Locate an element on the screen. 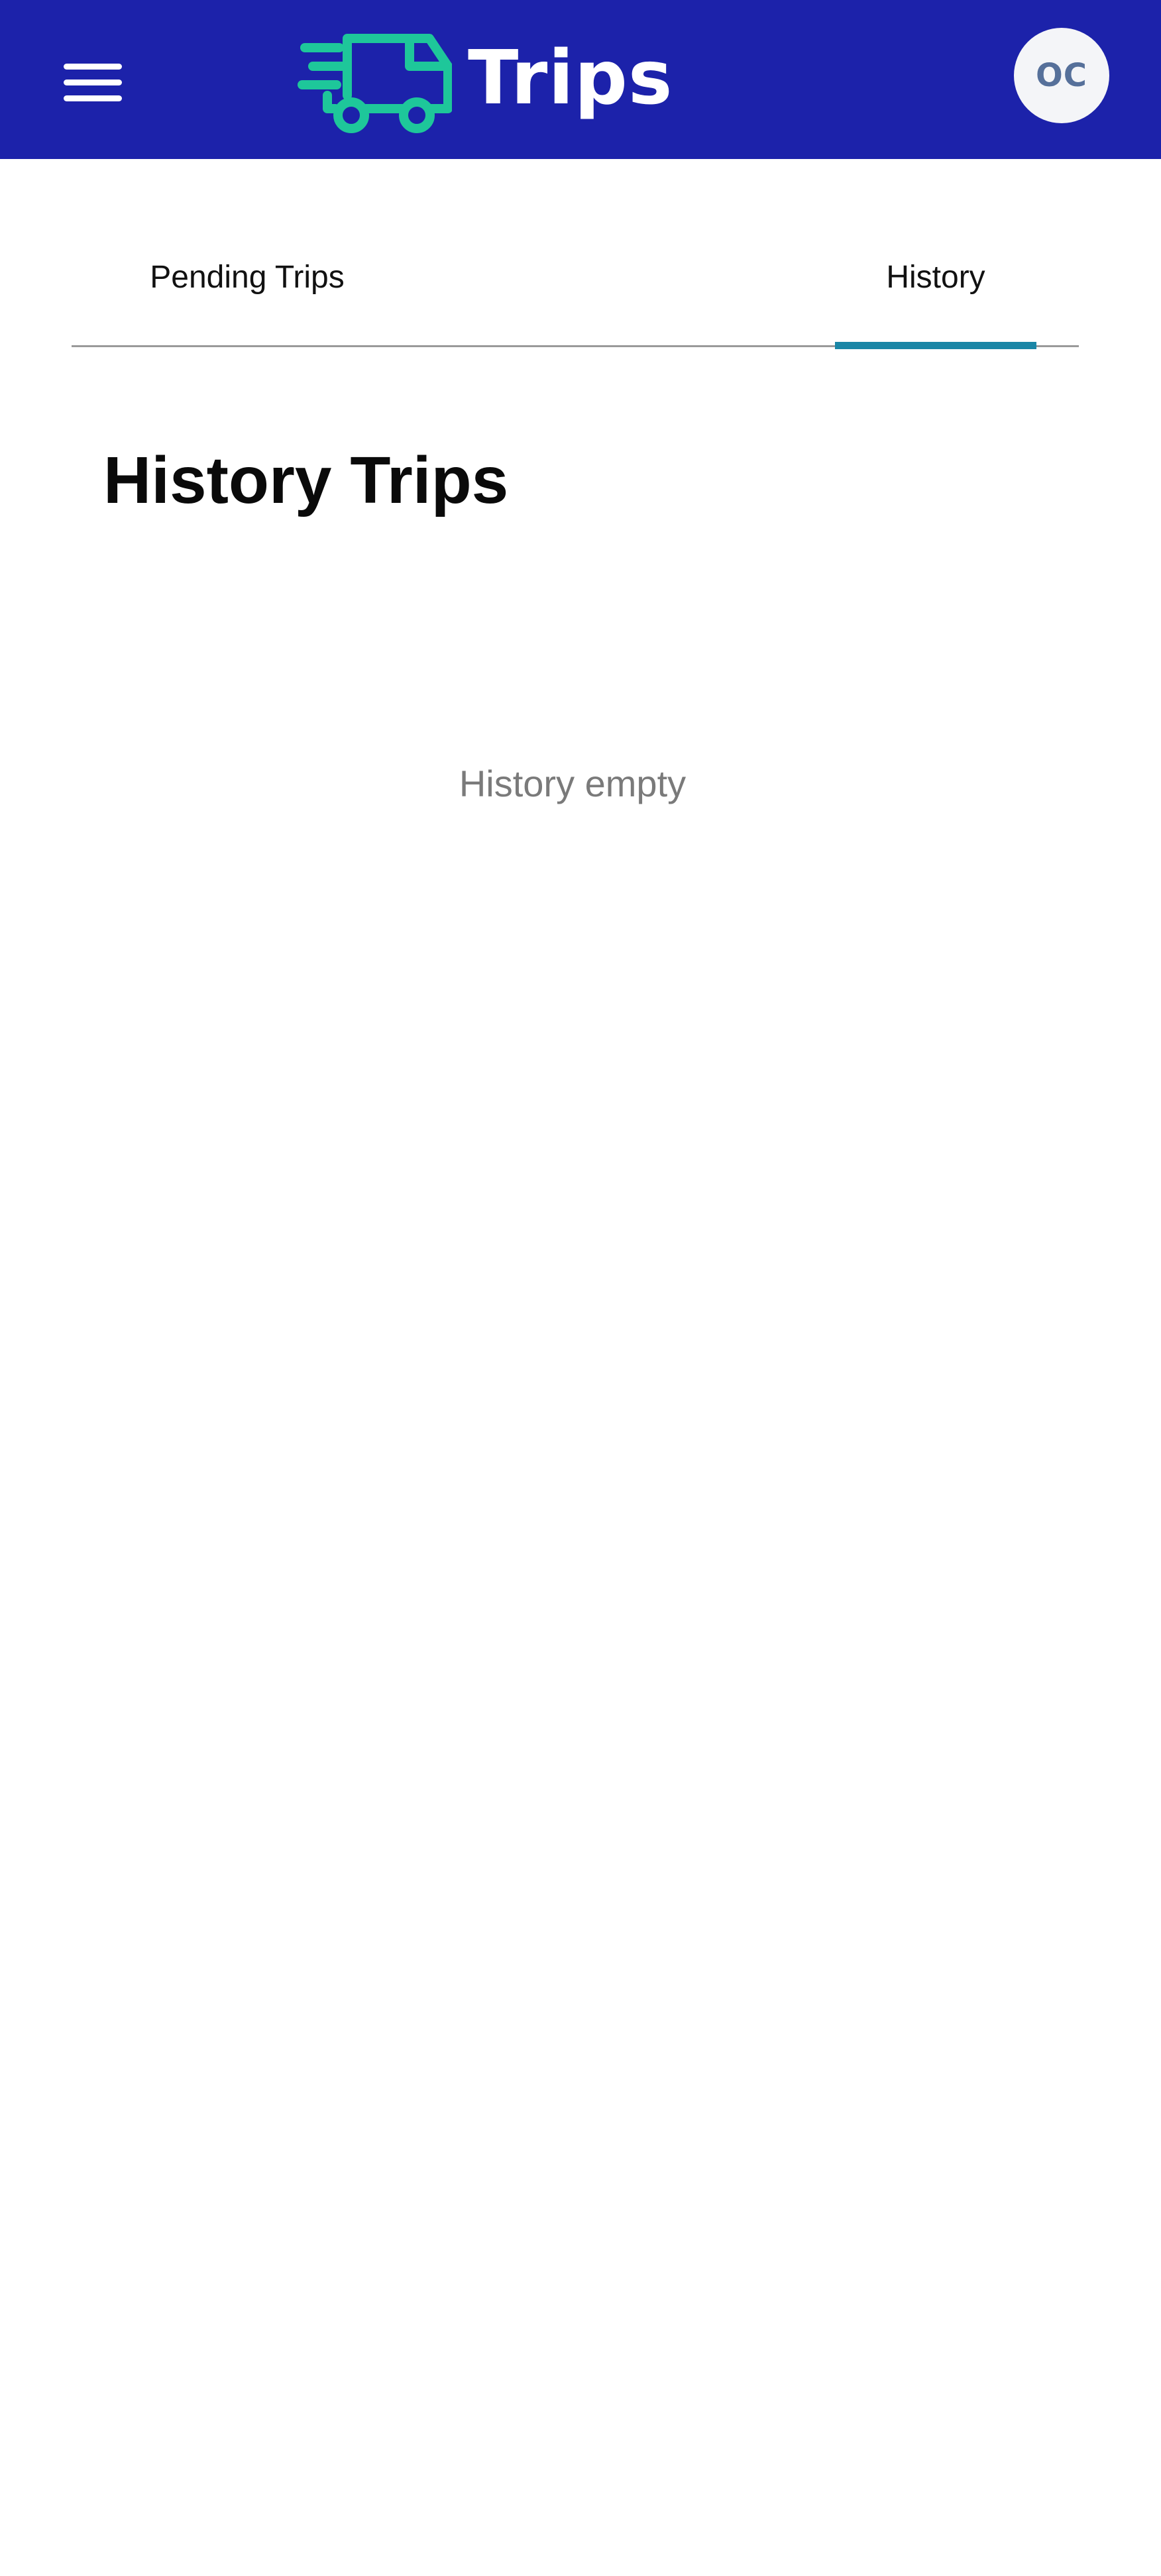  tab-pending-trips: Pending Trips is located at coordinates (247, 293).